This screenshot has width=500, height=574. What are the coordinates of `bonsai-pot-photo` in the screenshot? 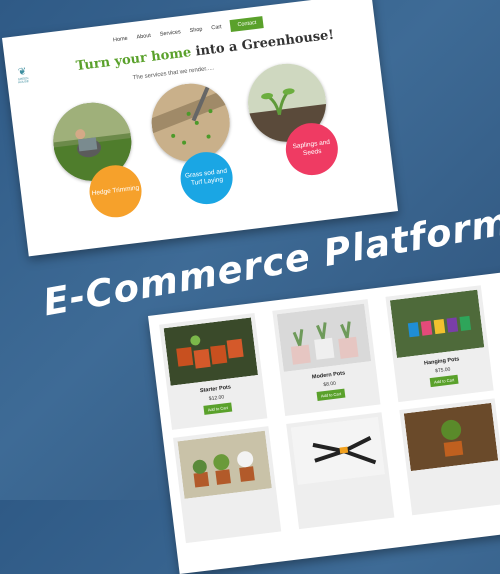 It's located at (451, 437).